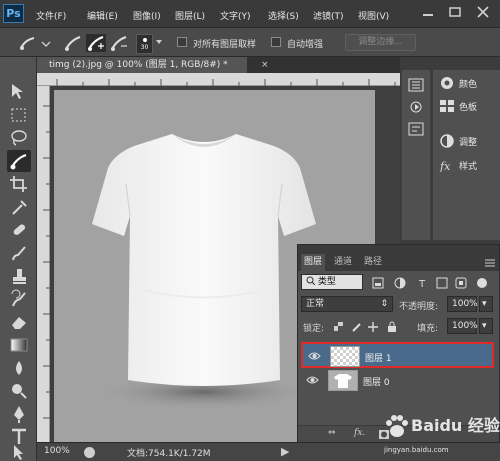  Describe the element at coordinates (235, 15) in the screenshot. I see `menu-type: 文字(Y)` at that location.